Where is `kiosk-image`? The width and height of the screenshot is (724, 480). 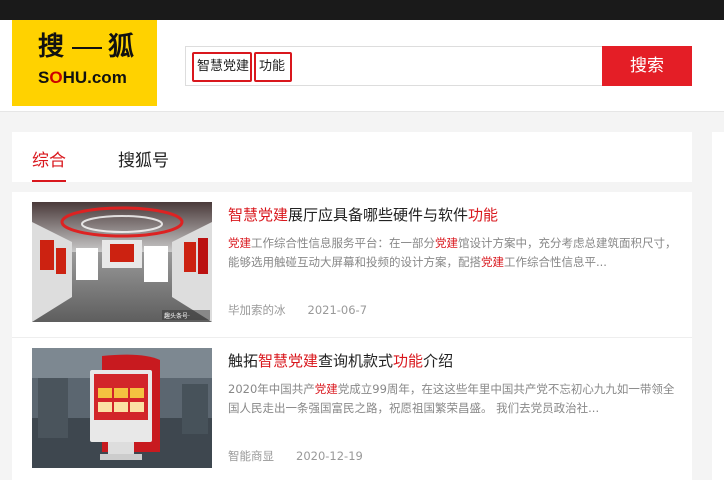 kiosk-image is located at coordinates (122, 408).